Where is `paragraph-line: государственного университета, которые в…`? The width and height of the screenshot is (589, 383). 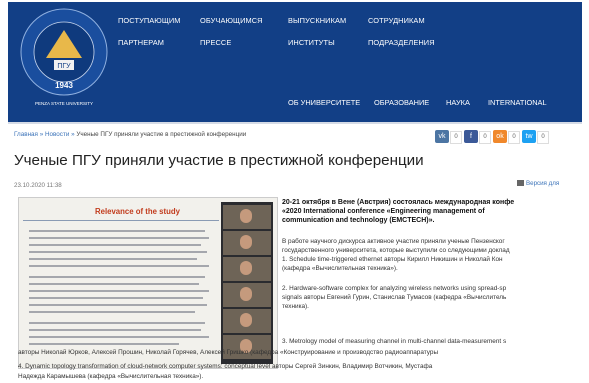 paragraph-line: государственного университета, которые в… is located at coordinates (396, 250).